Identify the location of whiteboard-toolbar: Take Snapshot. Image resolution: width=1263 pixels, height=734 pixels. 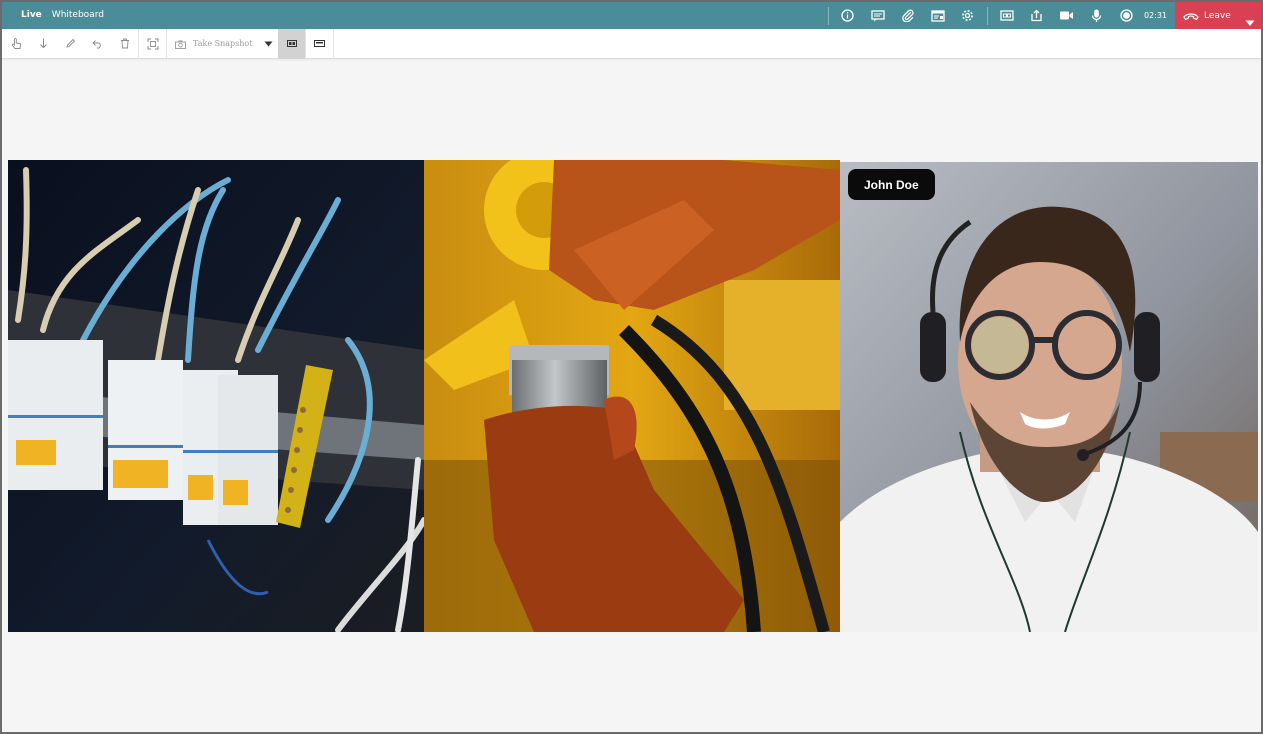
(631, 43).